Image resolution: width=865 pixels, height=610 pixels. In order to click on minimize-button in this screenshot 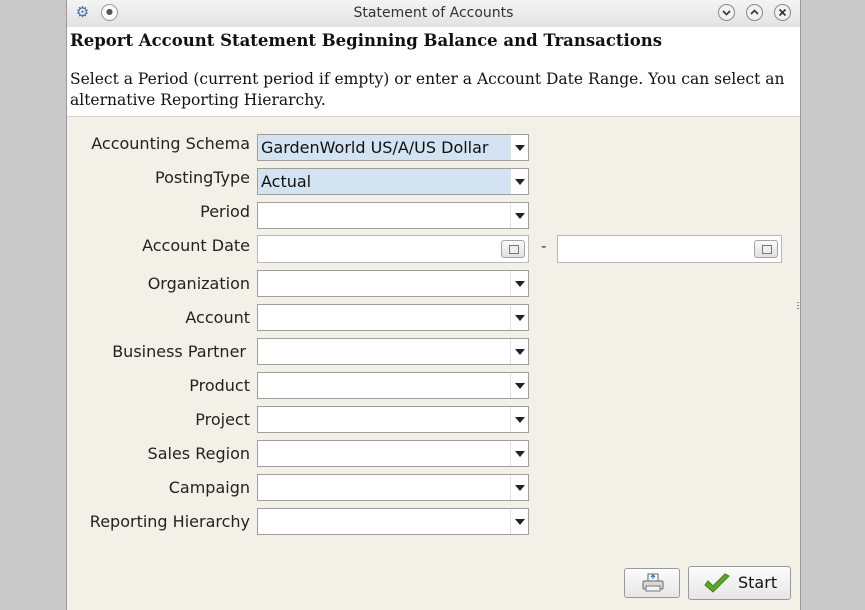, I will do `click(726, 12)`.